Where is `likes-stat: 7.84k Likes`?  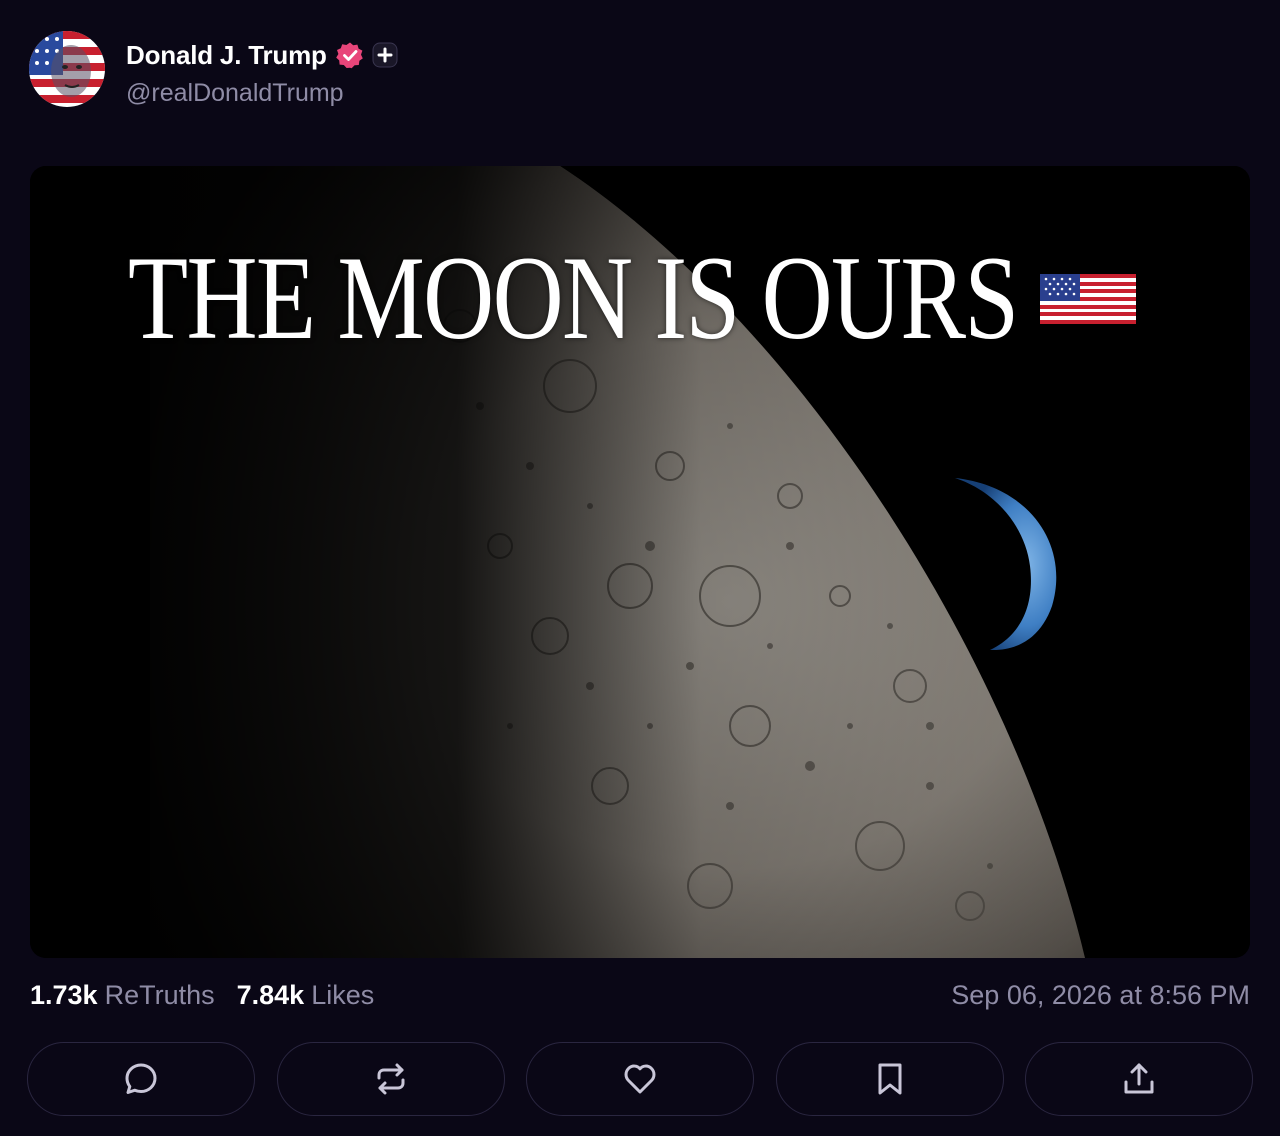
likes-stat: 7.84k Likes is located at coordinates (306, 995).